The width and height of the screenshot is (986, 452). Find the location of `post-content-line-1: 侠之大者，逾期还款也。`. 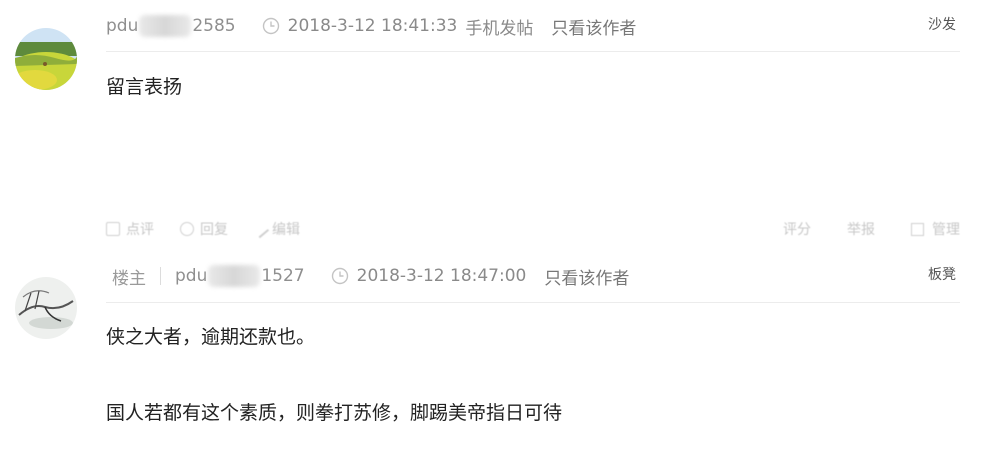

post-content-line-1: 侠之大者，逾期还款也。 is located at coordinates (211, 337).